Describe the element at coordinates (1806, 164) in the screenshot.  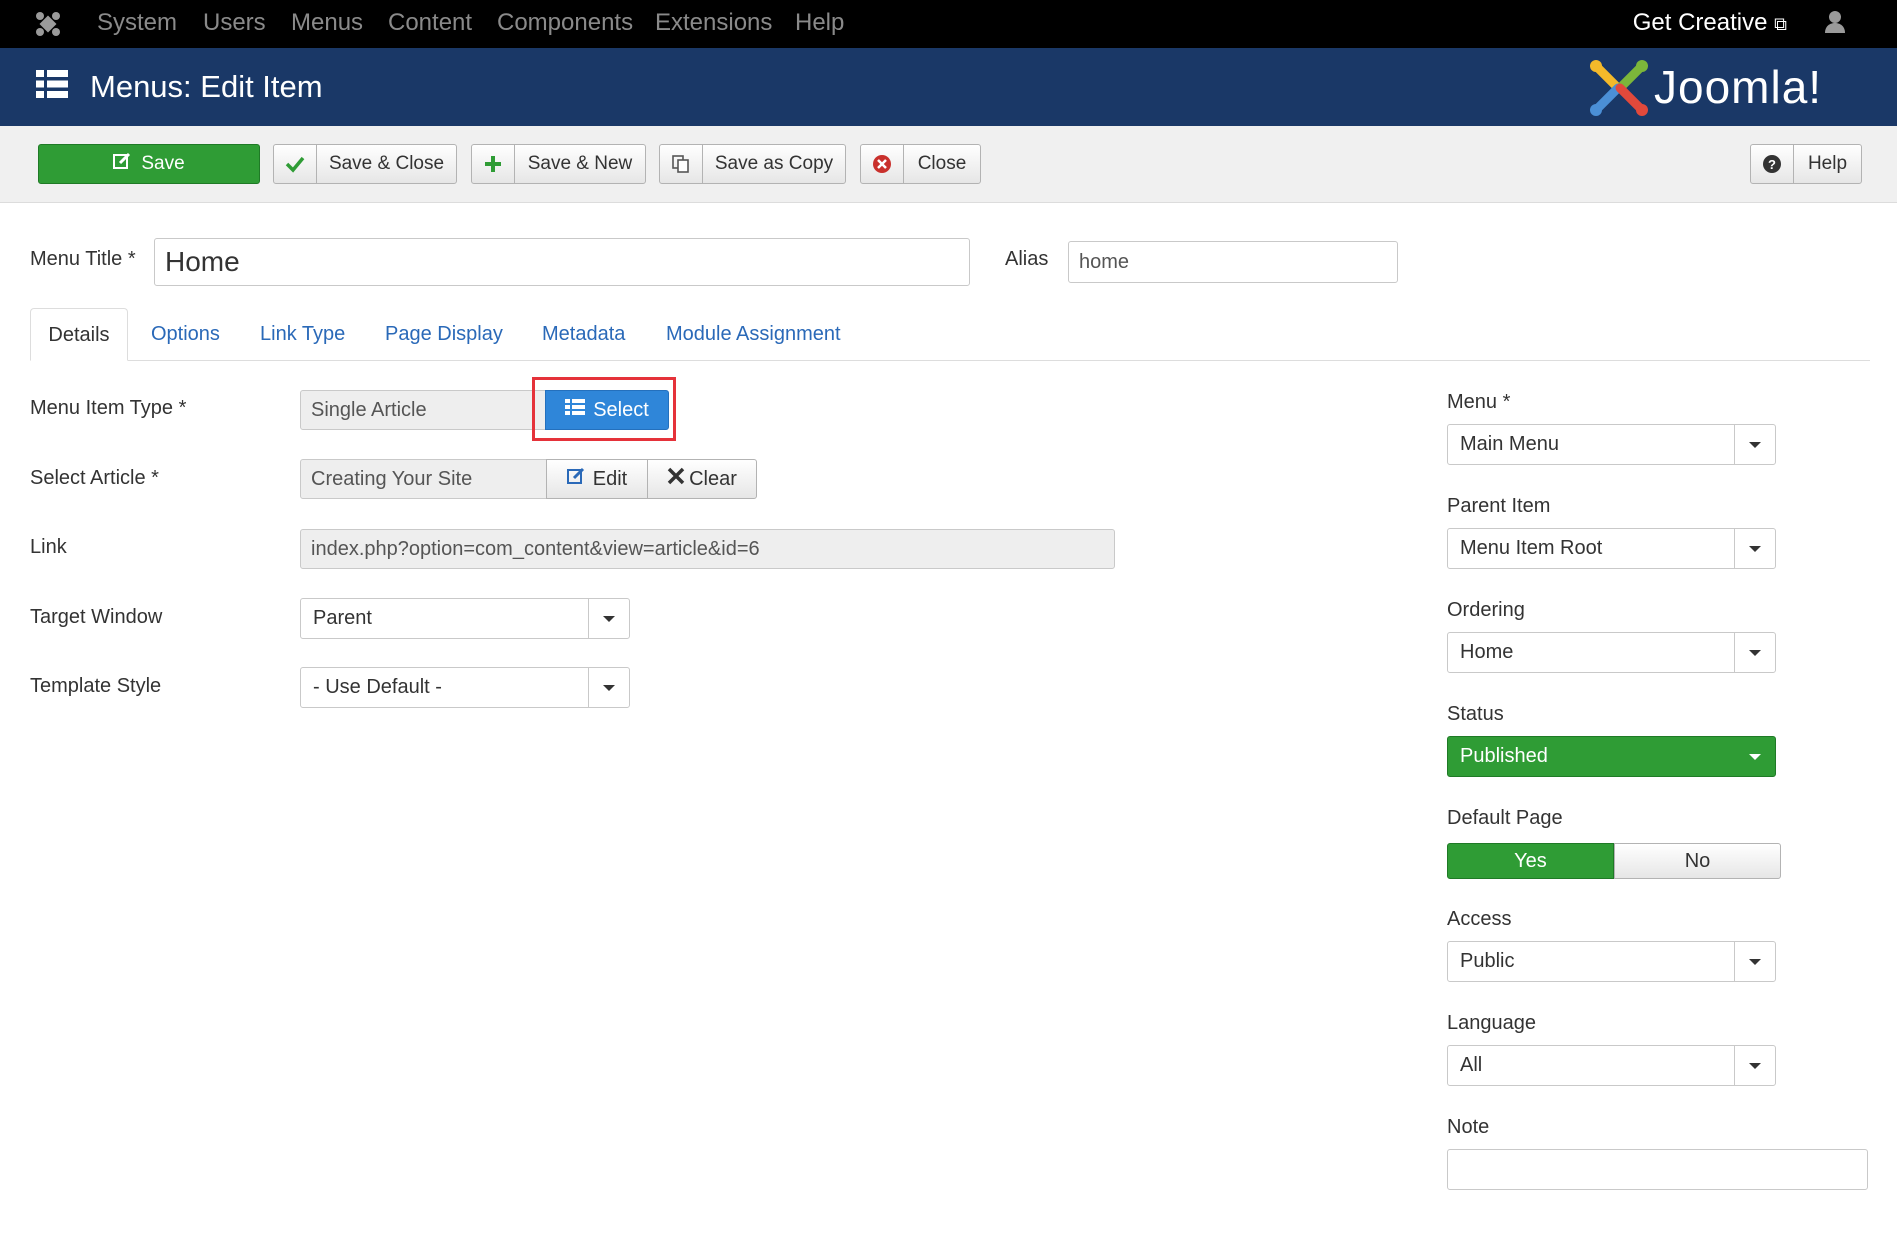
I see `help-button: ? Help` at that location.